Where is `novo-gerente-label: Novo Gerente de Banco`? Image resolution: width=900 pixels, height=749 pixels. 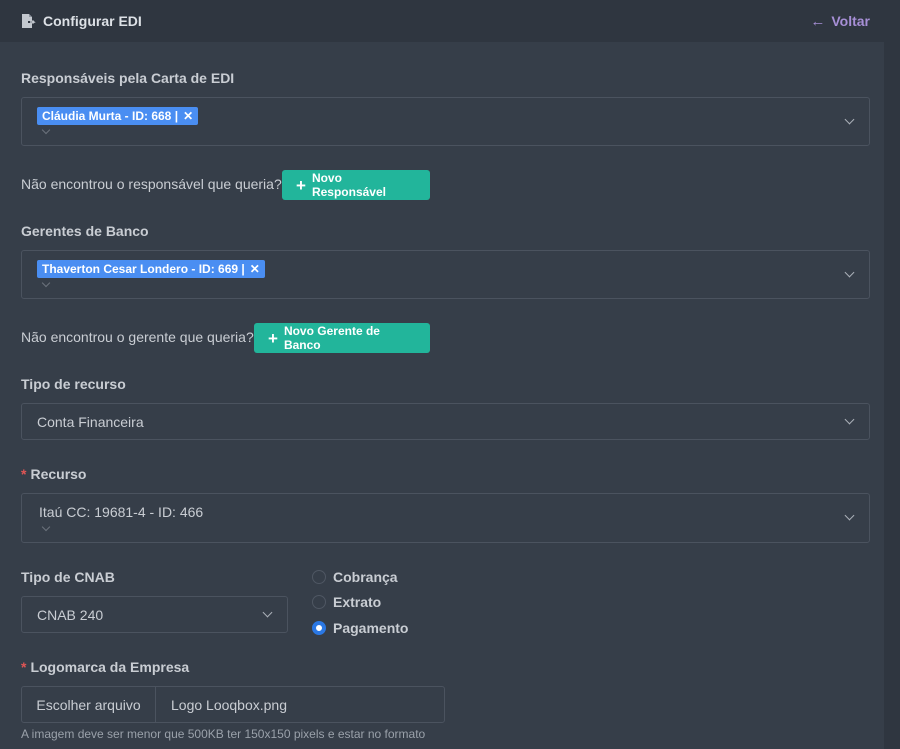
novo-gerente-label: Novo Gerente de Banco is located at coordinates (331, 338).